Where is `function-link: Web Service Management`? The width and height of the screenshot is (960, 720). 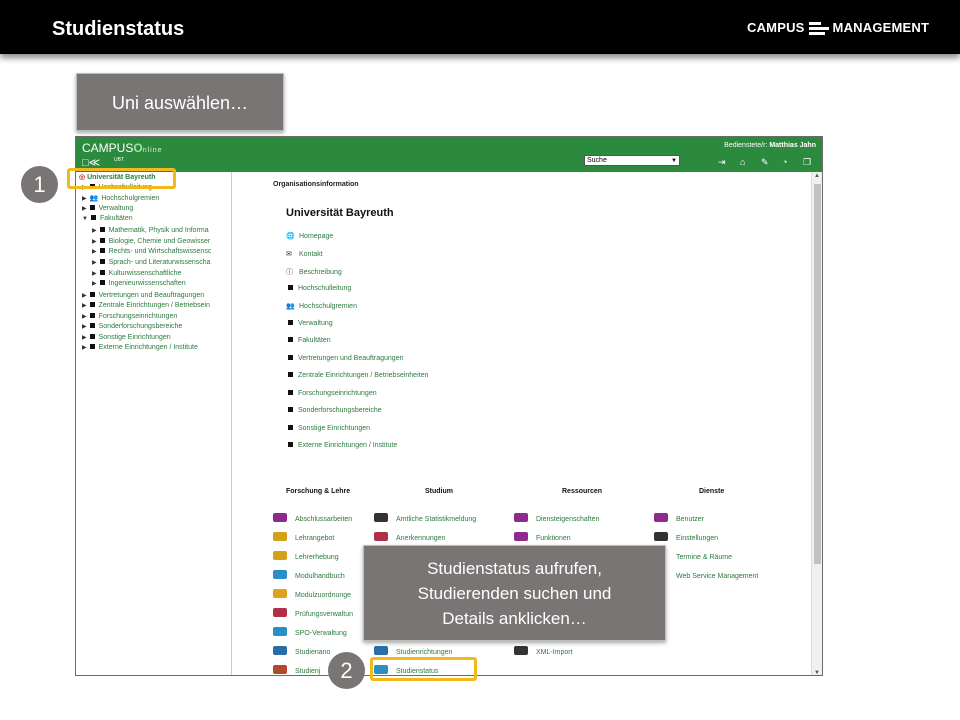
function-link: Web Service Management is located at coordinates (706, 575).